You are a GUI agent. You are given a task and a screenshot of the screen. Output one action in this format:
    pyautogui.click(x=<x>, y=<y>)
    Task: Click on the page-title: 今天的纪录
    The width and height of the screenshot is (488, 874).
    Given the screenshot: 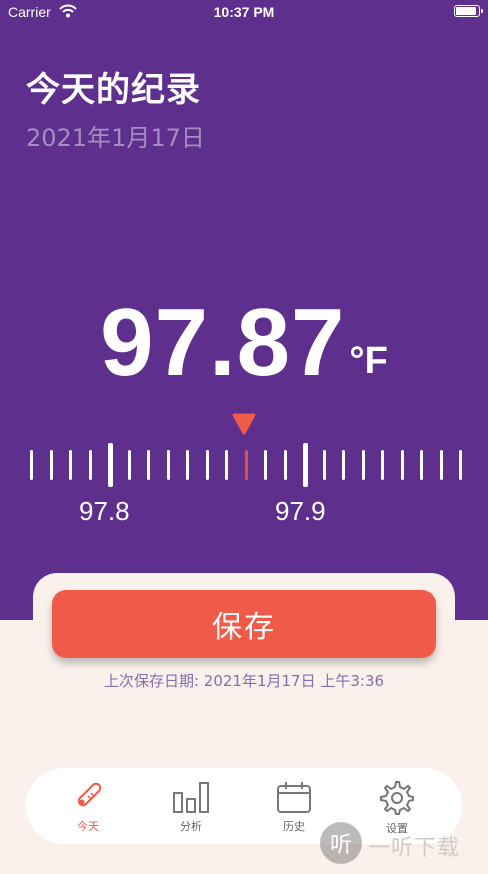 What is the action you would take?
    pyautogui.click(x=113, y=90)
    